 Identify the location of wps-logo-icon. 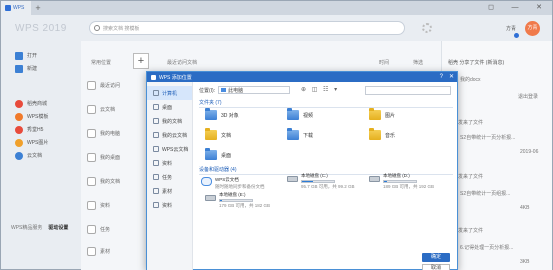
(153, 77).